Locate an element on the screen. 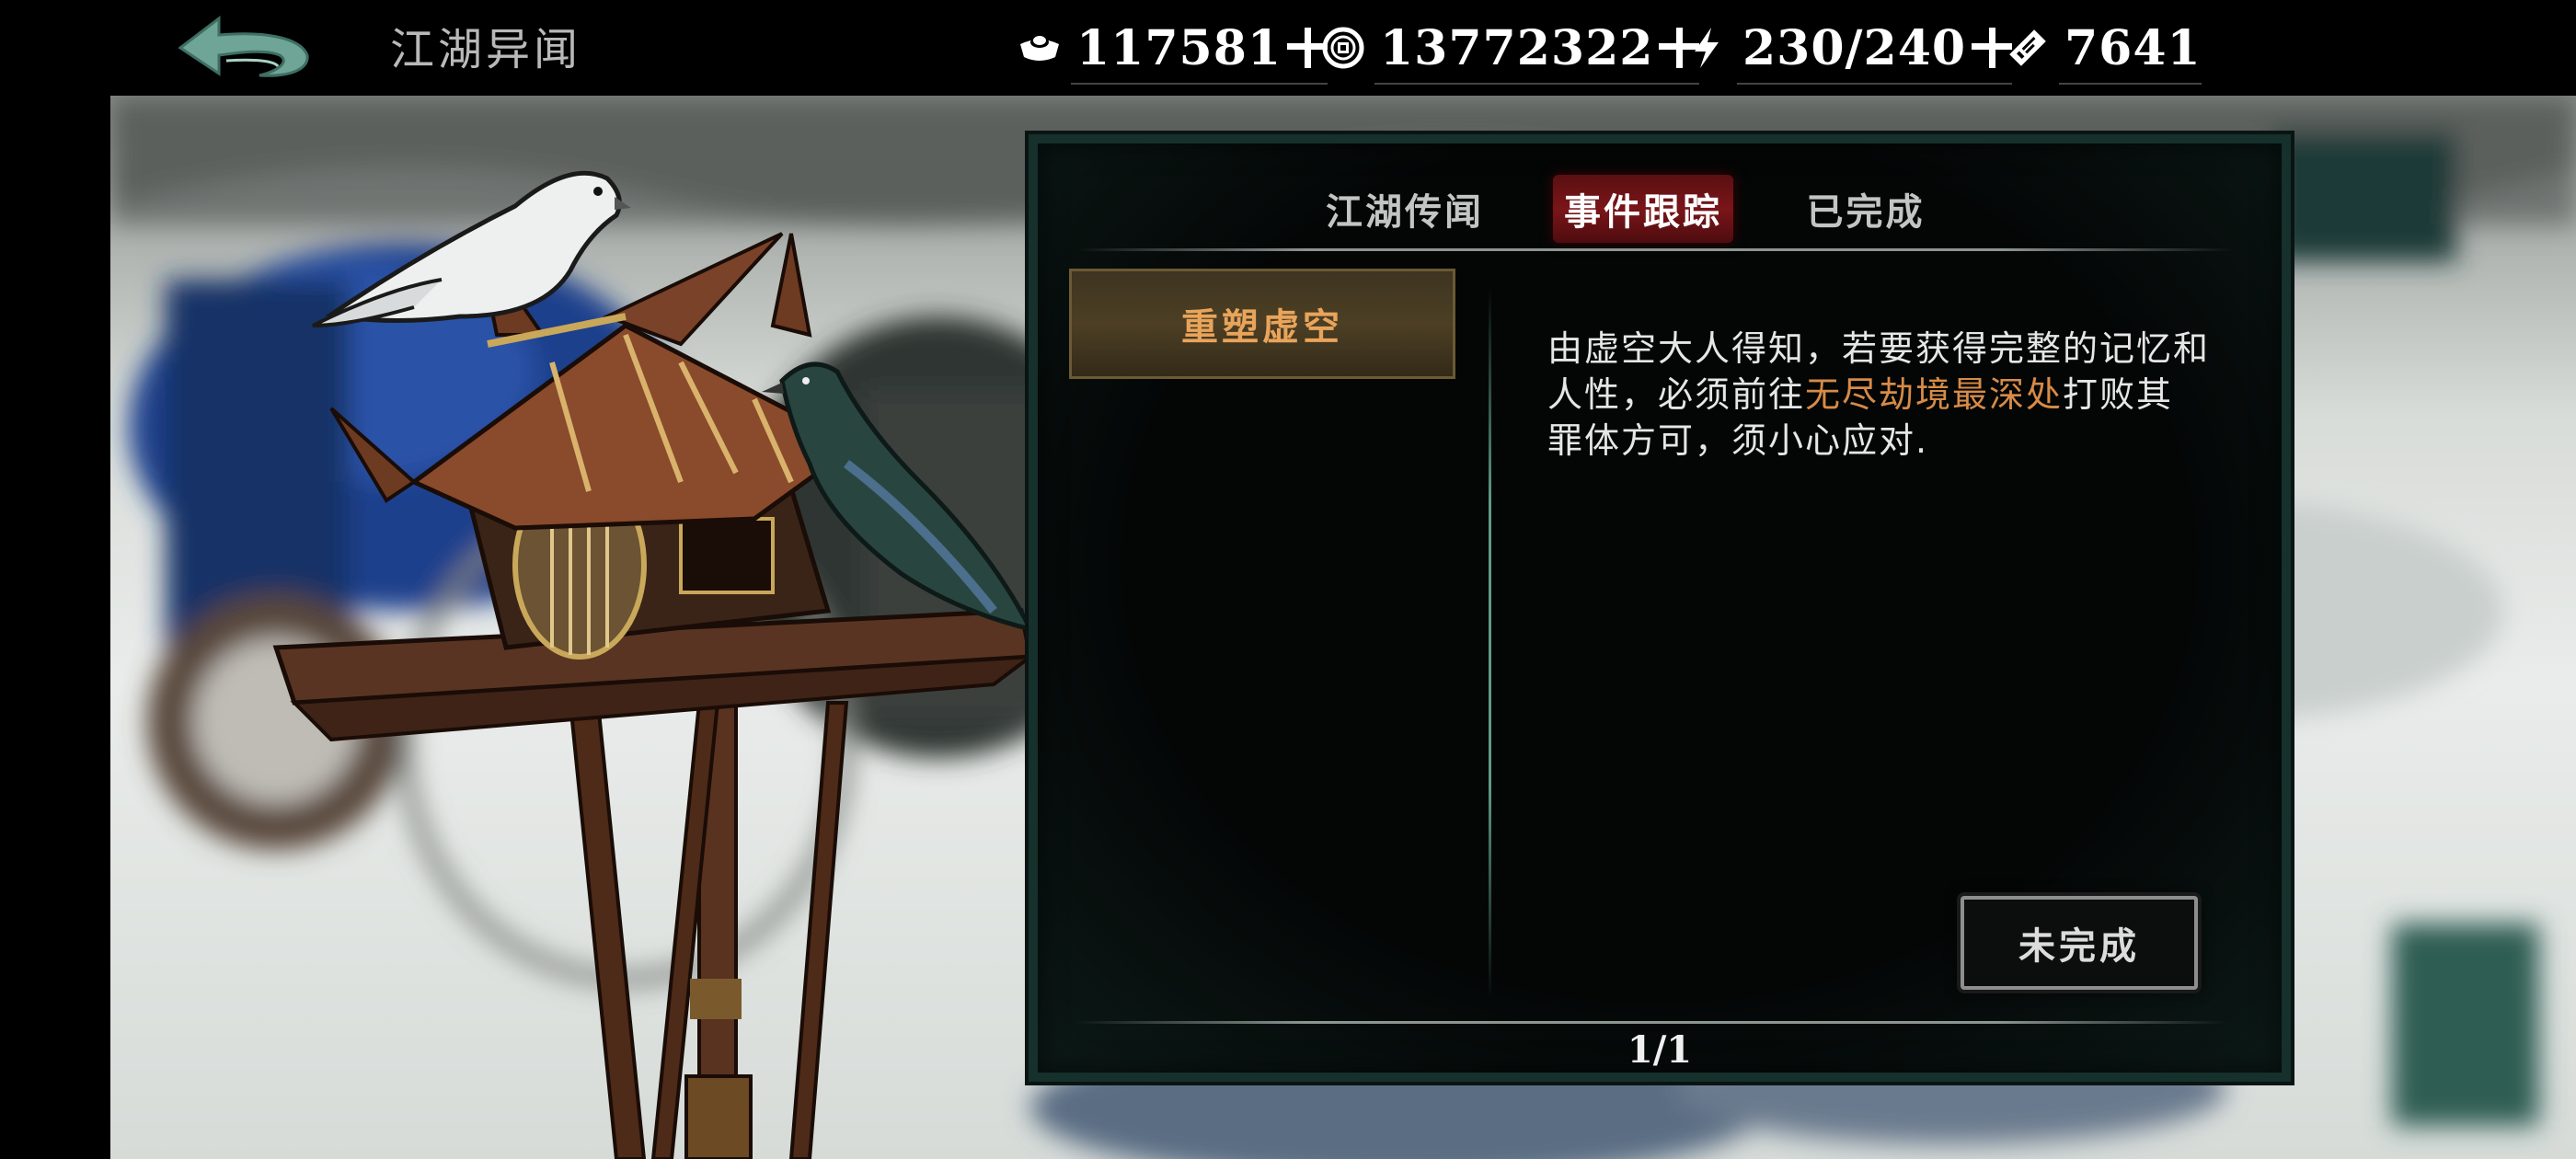 The image size is (2576, 1159). silver-underline is located at coordinates (1199, 84).